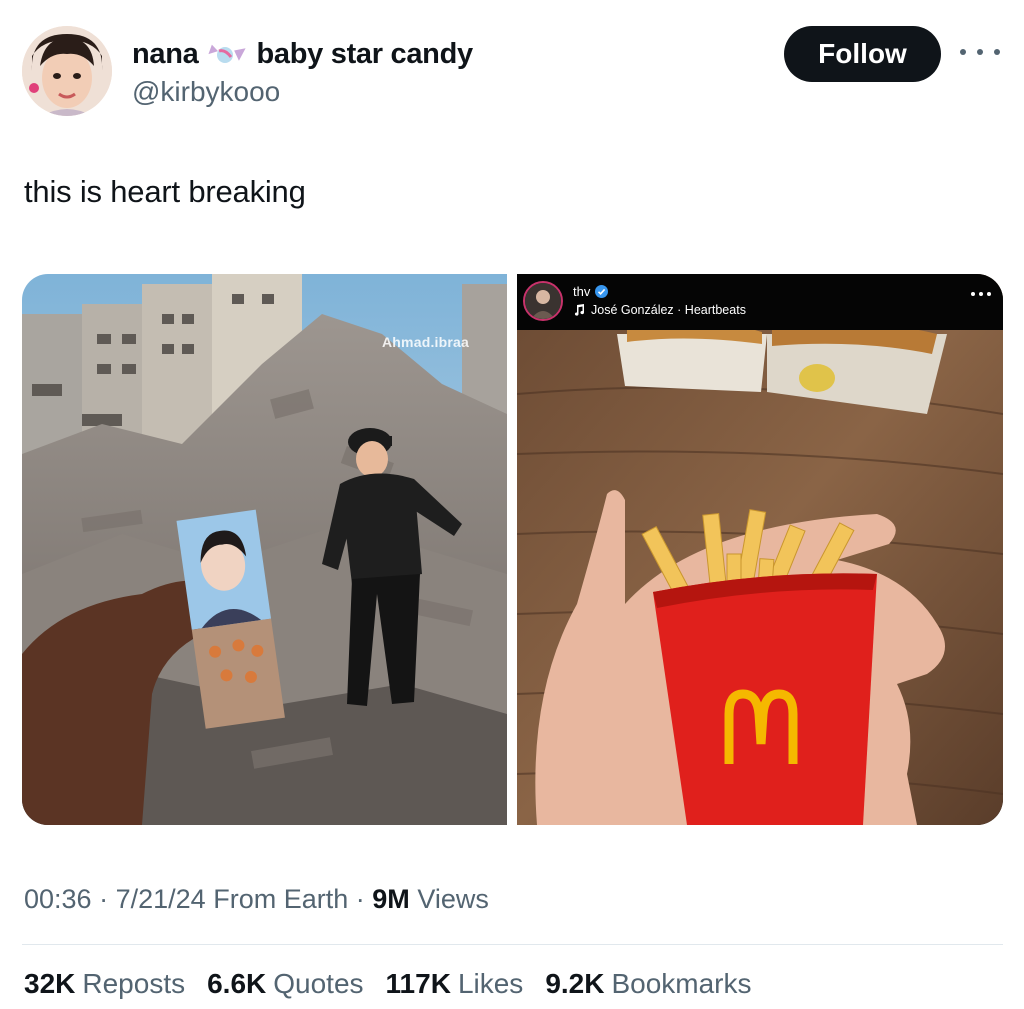  Describe the element at coordinates (58, 899) in the screenshot. I see `tweet-time: 00:36` at that location.